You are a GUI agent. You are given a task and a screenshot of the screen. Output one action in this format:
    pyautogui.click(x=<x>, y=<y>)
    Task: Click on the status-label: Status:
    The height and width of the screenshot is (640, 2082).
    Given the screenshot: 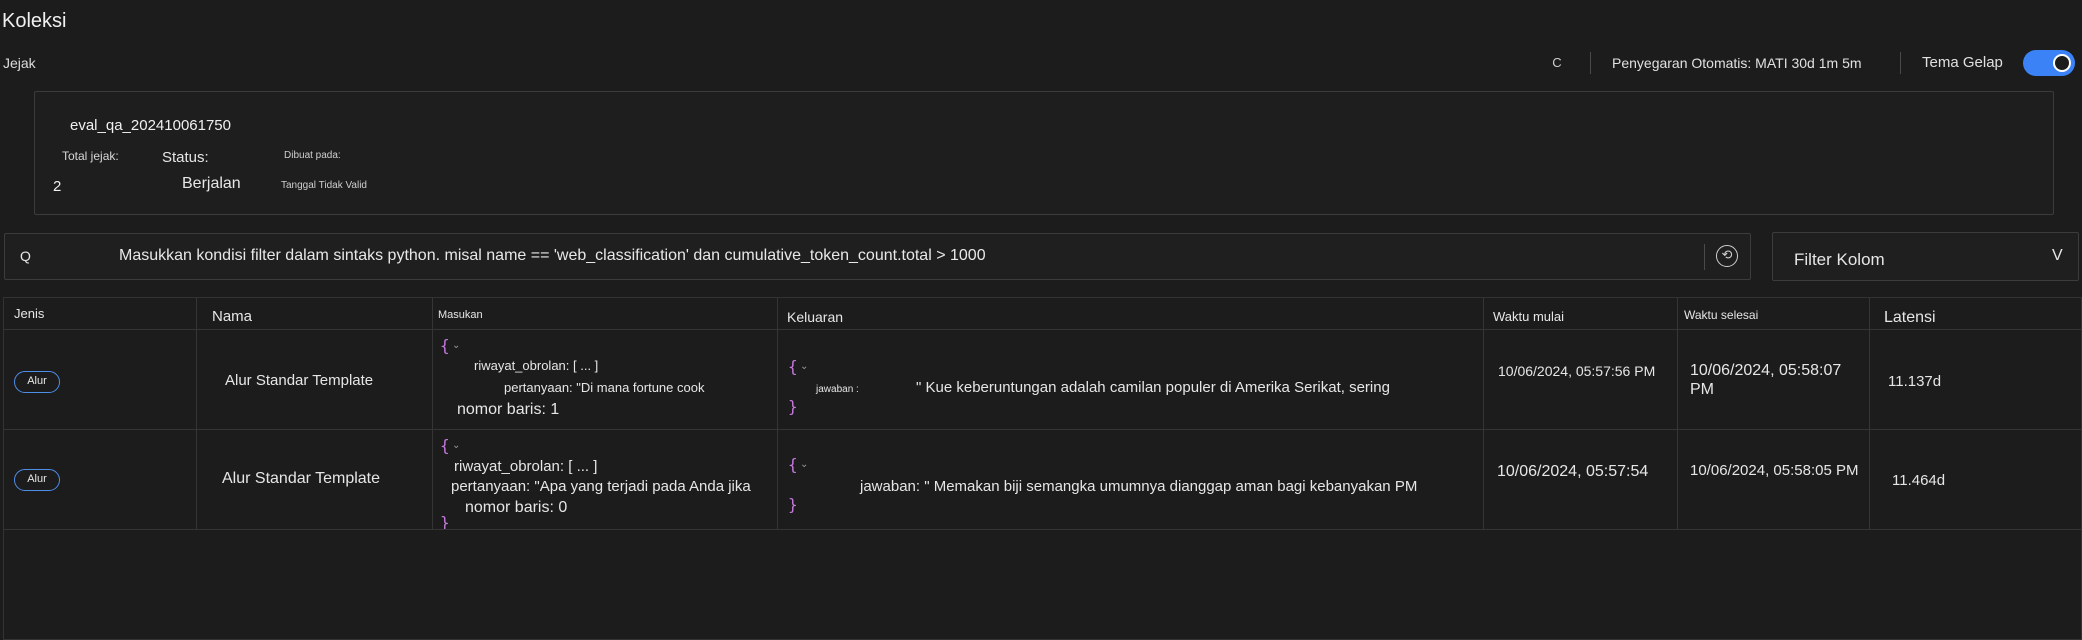 What is the action you would take?
    pyautogui.click(x=185, y=157)
    